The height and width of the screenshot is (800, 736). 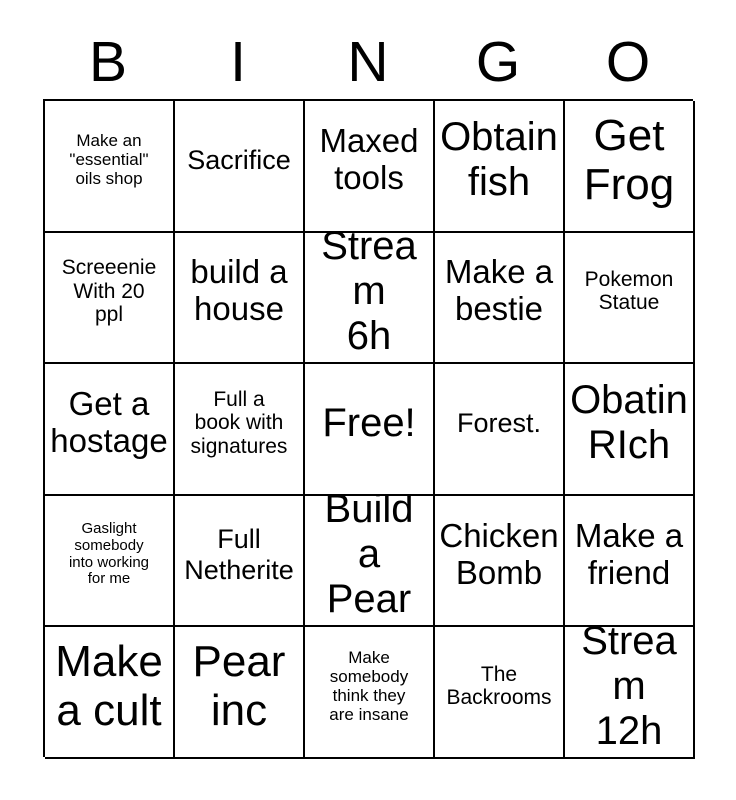 I want to click on header-letter-n: N, so click(x=368, y=61).